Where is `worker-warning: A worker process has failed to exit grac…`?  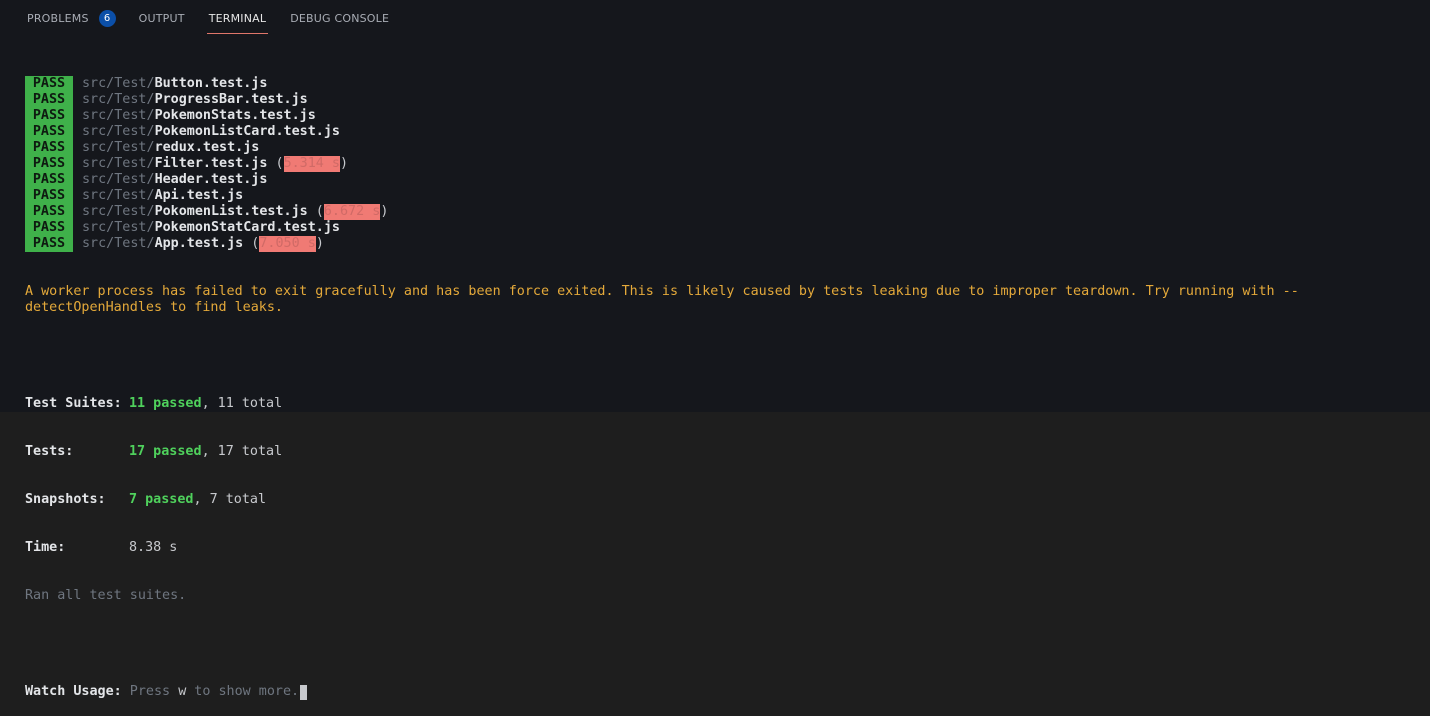
worker-warning: A worker process has failed to exit grac… is located at coordinates (662, 299).